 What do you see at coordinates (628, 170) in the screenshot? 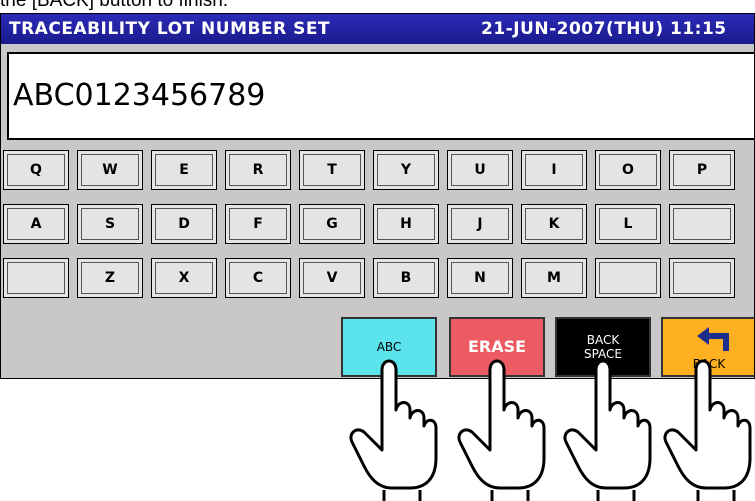
I see `key-1-9: O` at bounding box center [628, 170].